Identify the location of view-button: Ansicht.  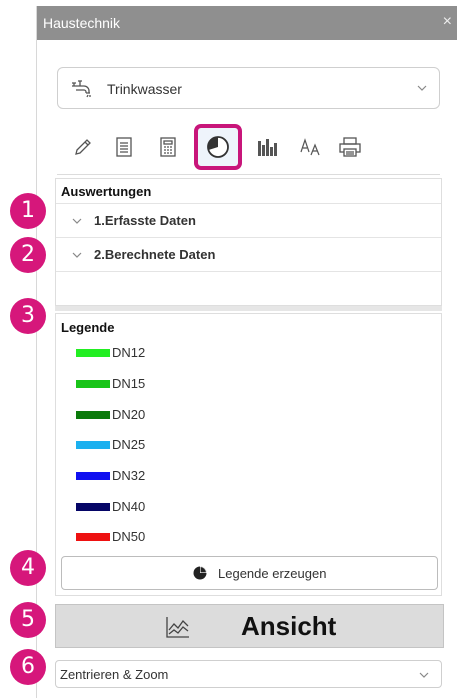
(249, 626).